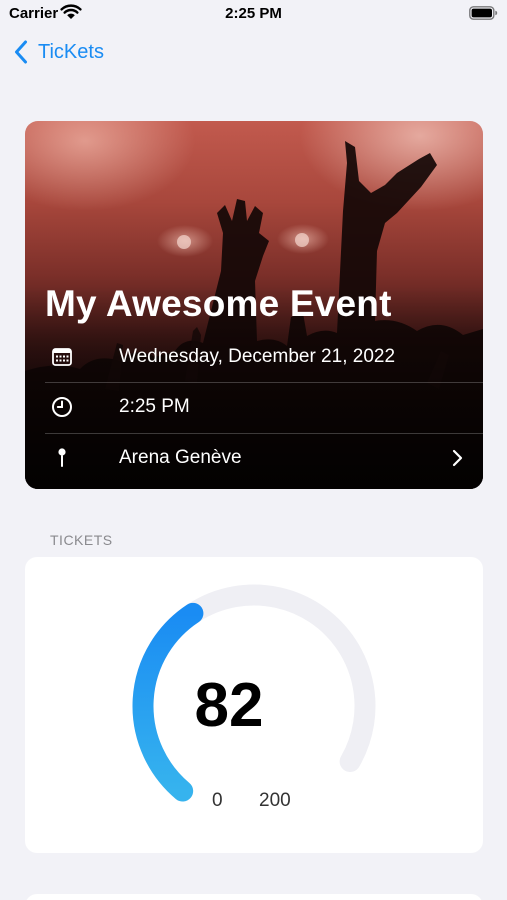  I want to click on calendar-icon, so click(62, 357).